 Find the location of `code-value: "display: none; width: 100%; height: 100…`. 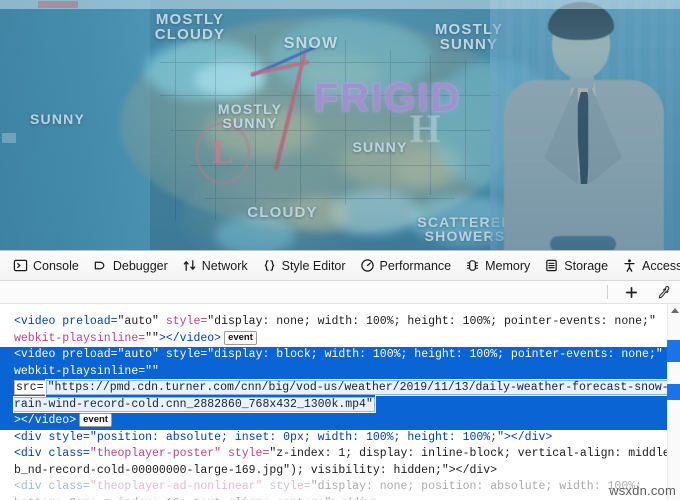

code-value: "display: none; width: 100%; height: 100… is located at coordinates (431, 321).